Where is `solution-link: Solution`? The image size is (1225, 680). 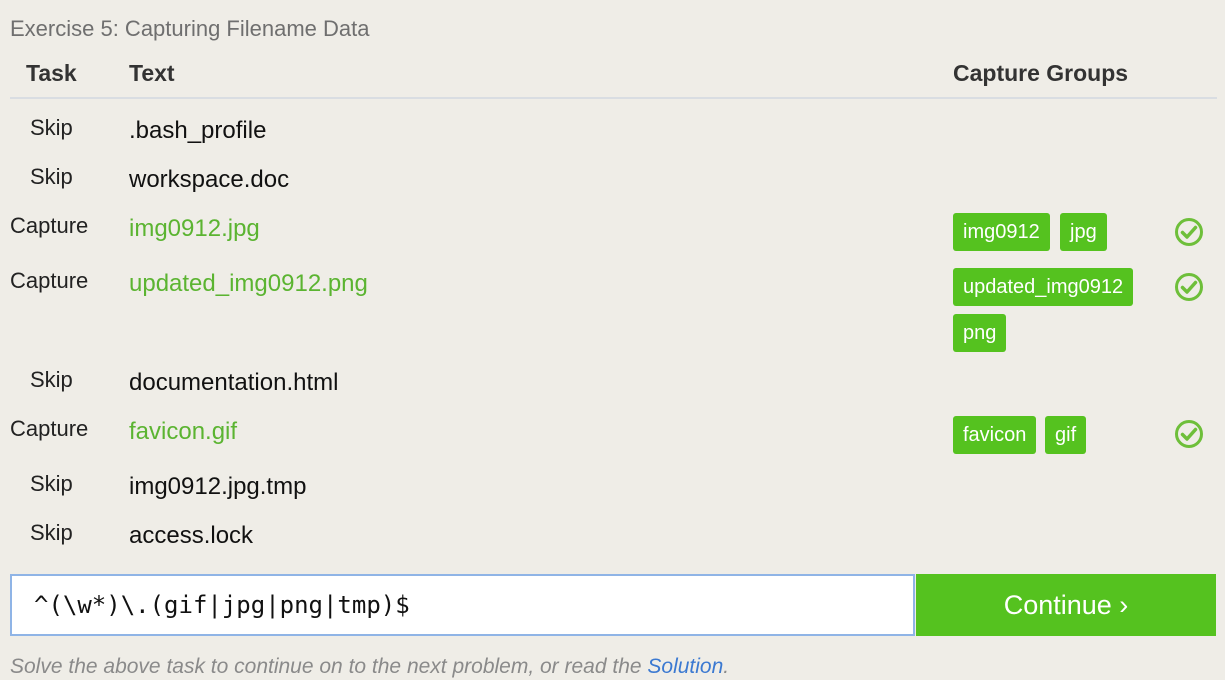
solution-link: Solution is located at coordinates (685, 666).